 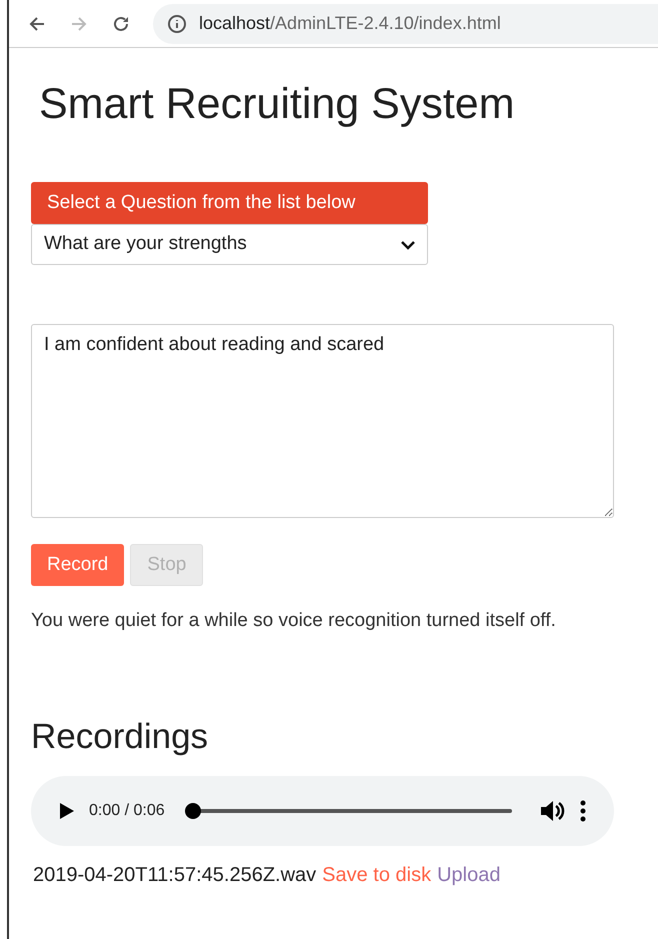 I want to click on url-text: localhost/AdminLTE-2.4.10/index.html, so click(x=350, y=23).